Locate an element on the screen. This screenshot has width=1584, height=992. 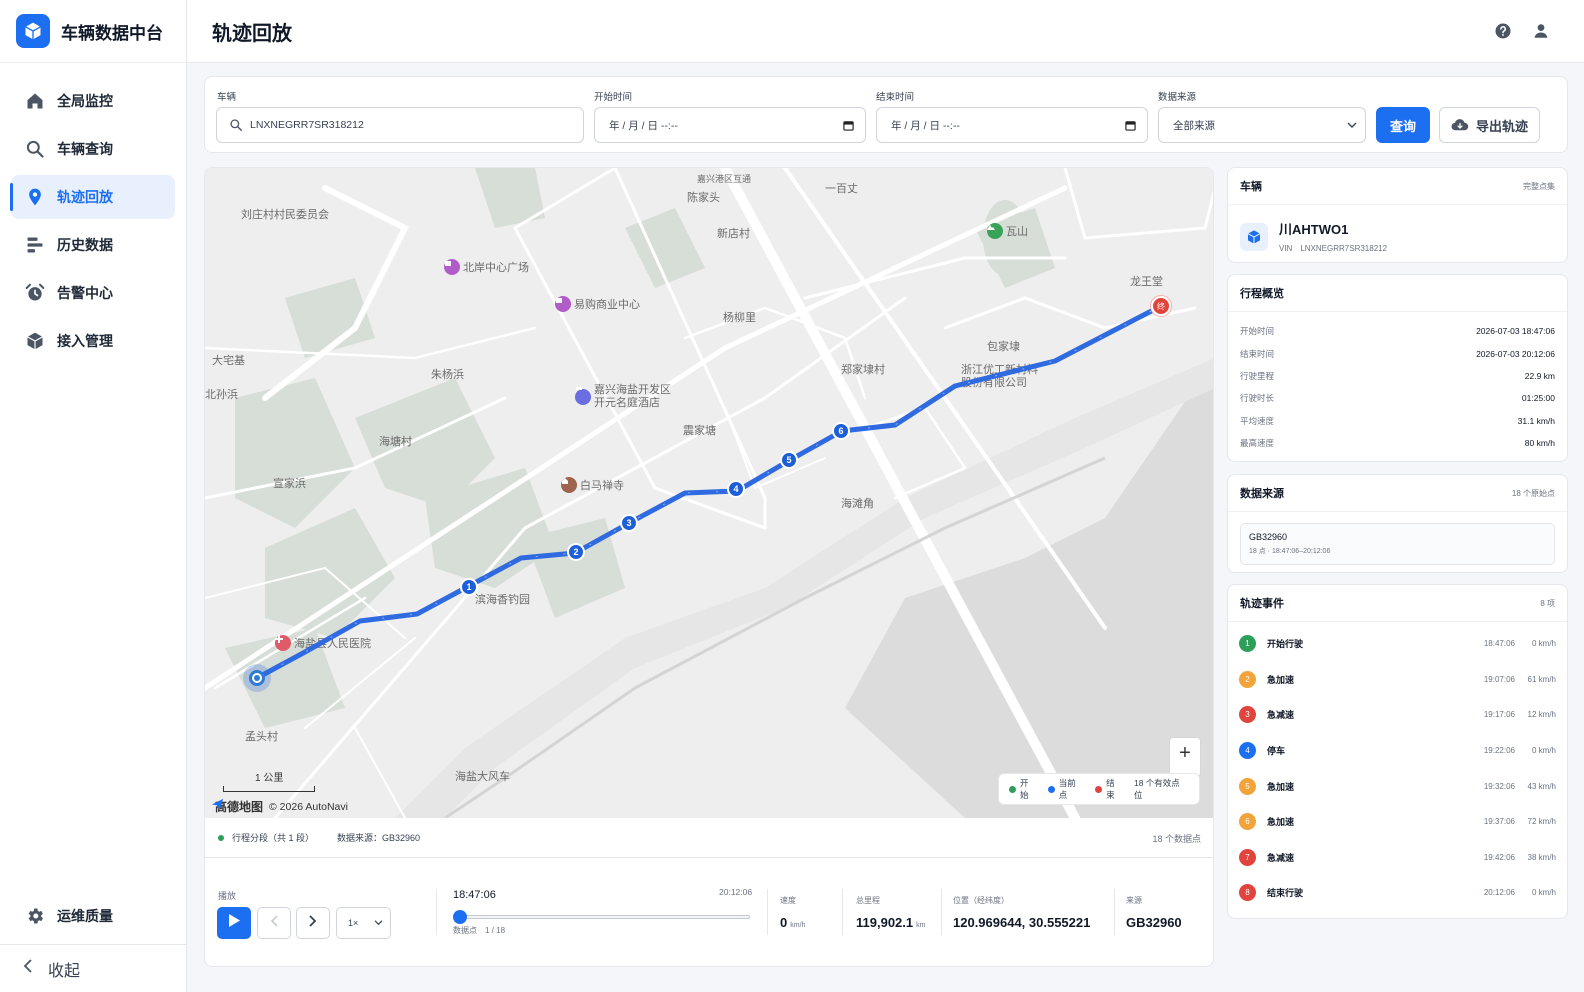
current-position-marker is located at coordinates (257, 678).